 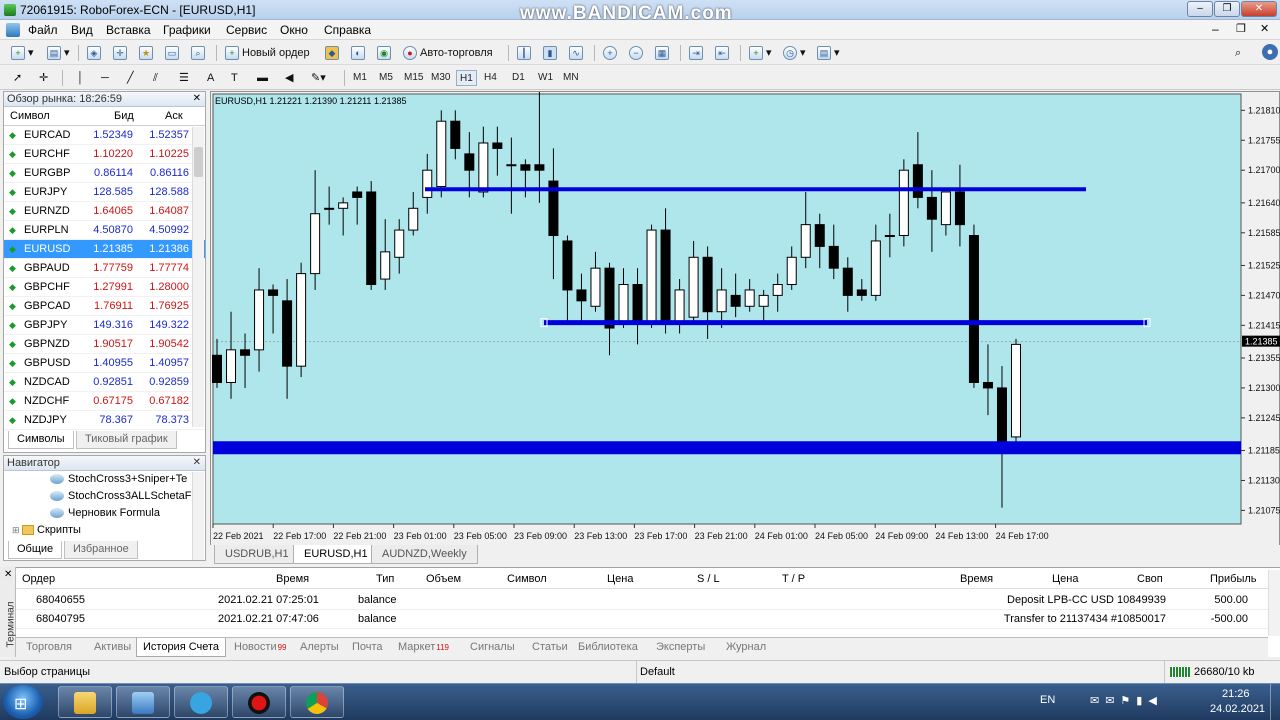 I want to click on data-window-button: ✛, so click(x=121, y=53).